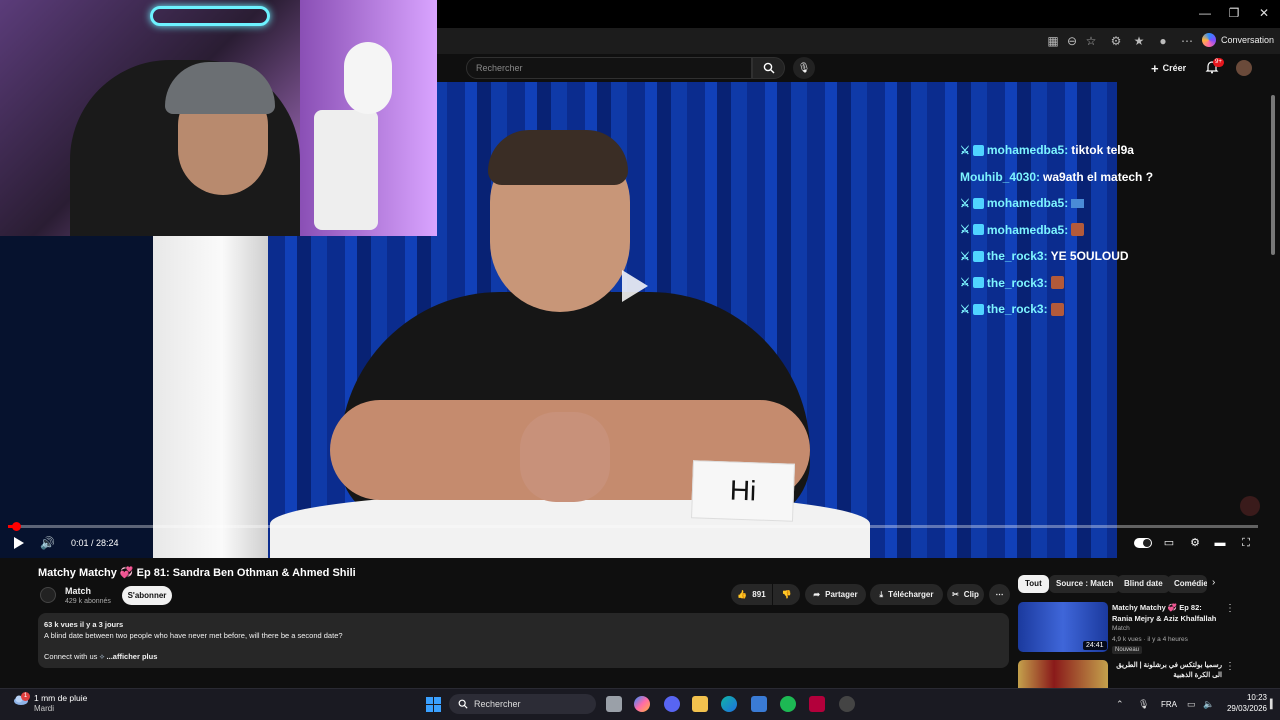 Image resolution: width=1280 pixels, height=720 pixels. What do you see at coordinates (1169, 704) in the screenshot?
I see `language-indicator: FRA` at bounding box center [1169, 704].